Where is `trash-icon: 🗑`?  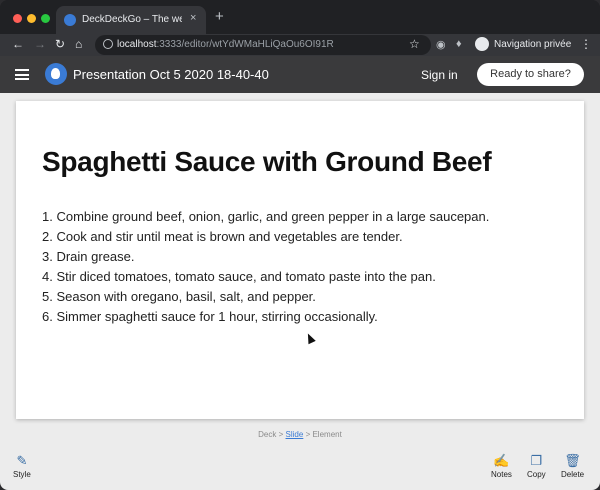 trash-icon: 🗑 is located at coordinates (572, 460).